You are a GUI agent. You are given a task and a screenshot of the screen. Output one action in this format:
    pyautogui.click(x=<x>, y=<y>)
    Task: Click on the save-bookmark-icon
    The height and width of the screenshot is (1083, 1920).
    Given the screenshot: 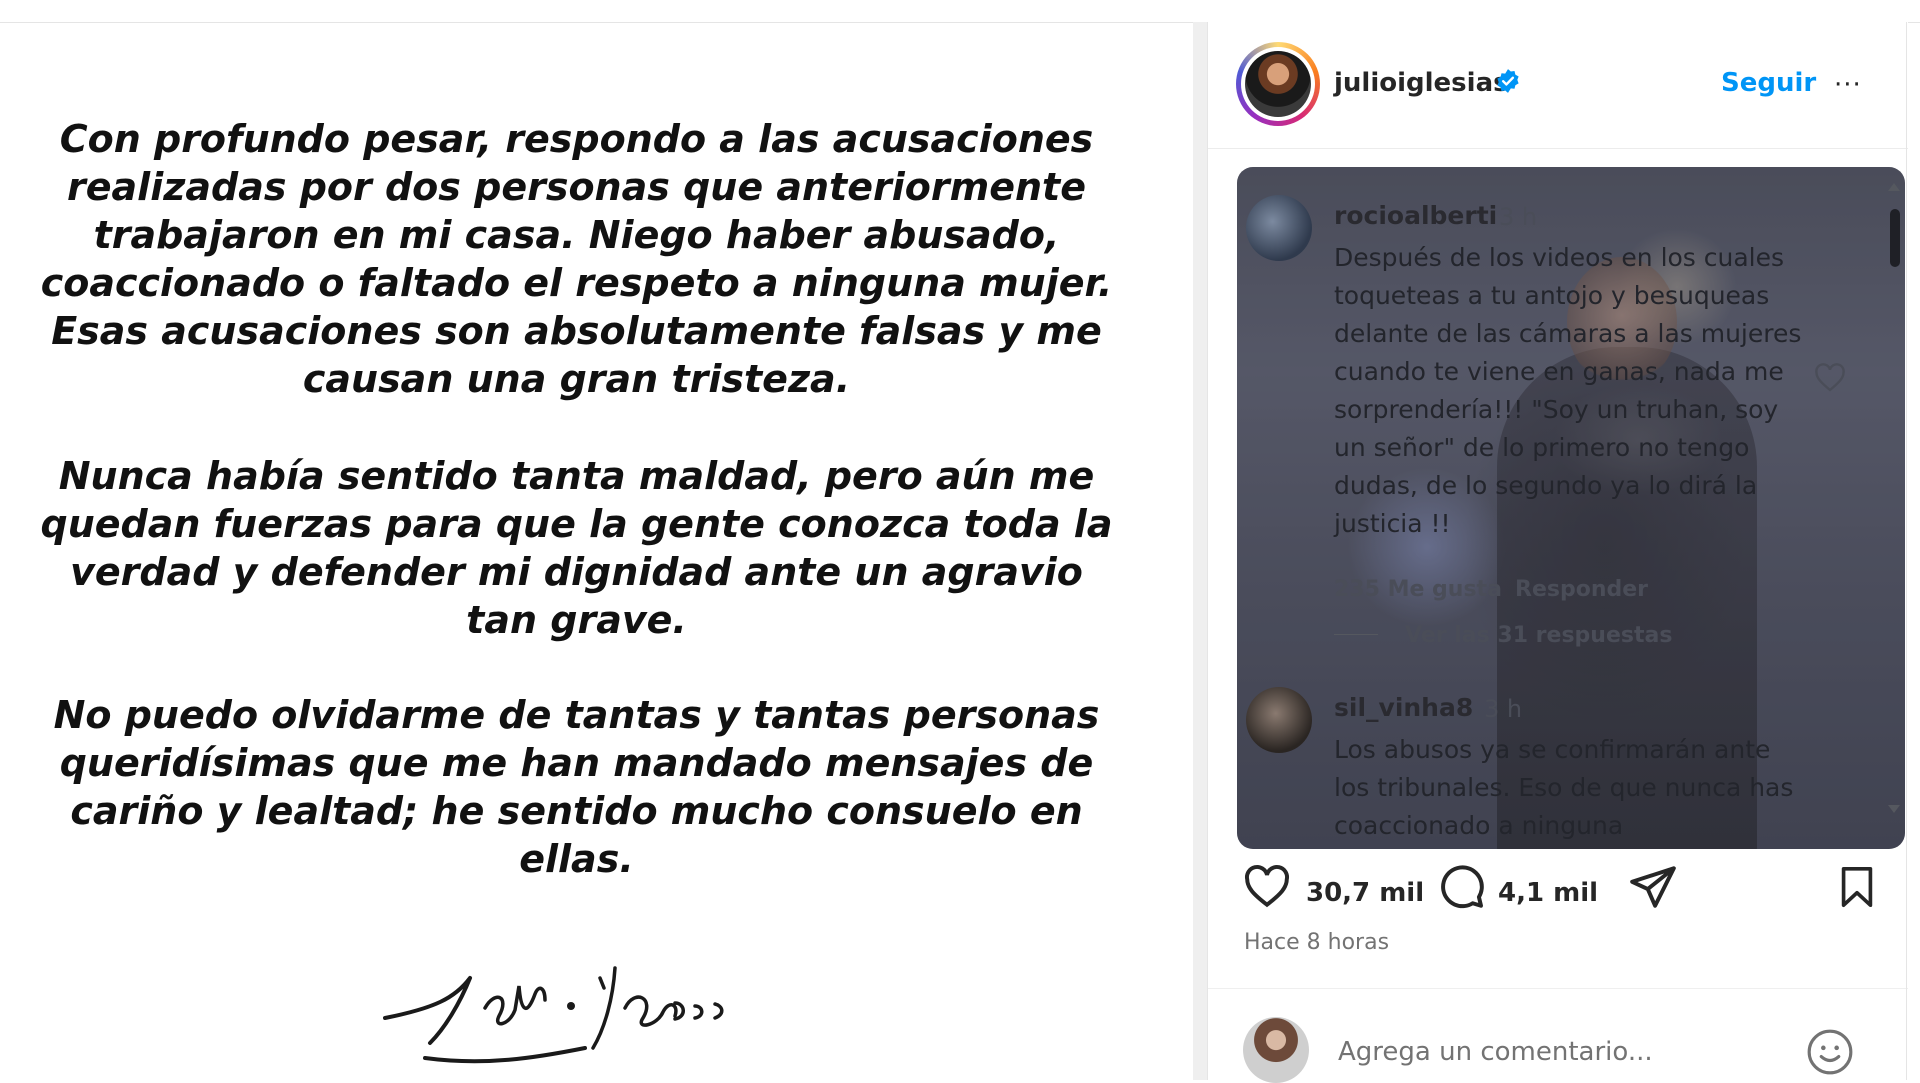 What is the action you would take?
    pyautogui.click(x=1857, y=888)
    